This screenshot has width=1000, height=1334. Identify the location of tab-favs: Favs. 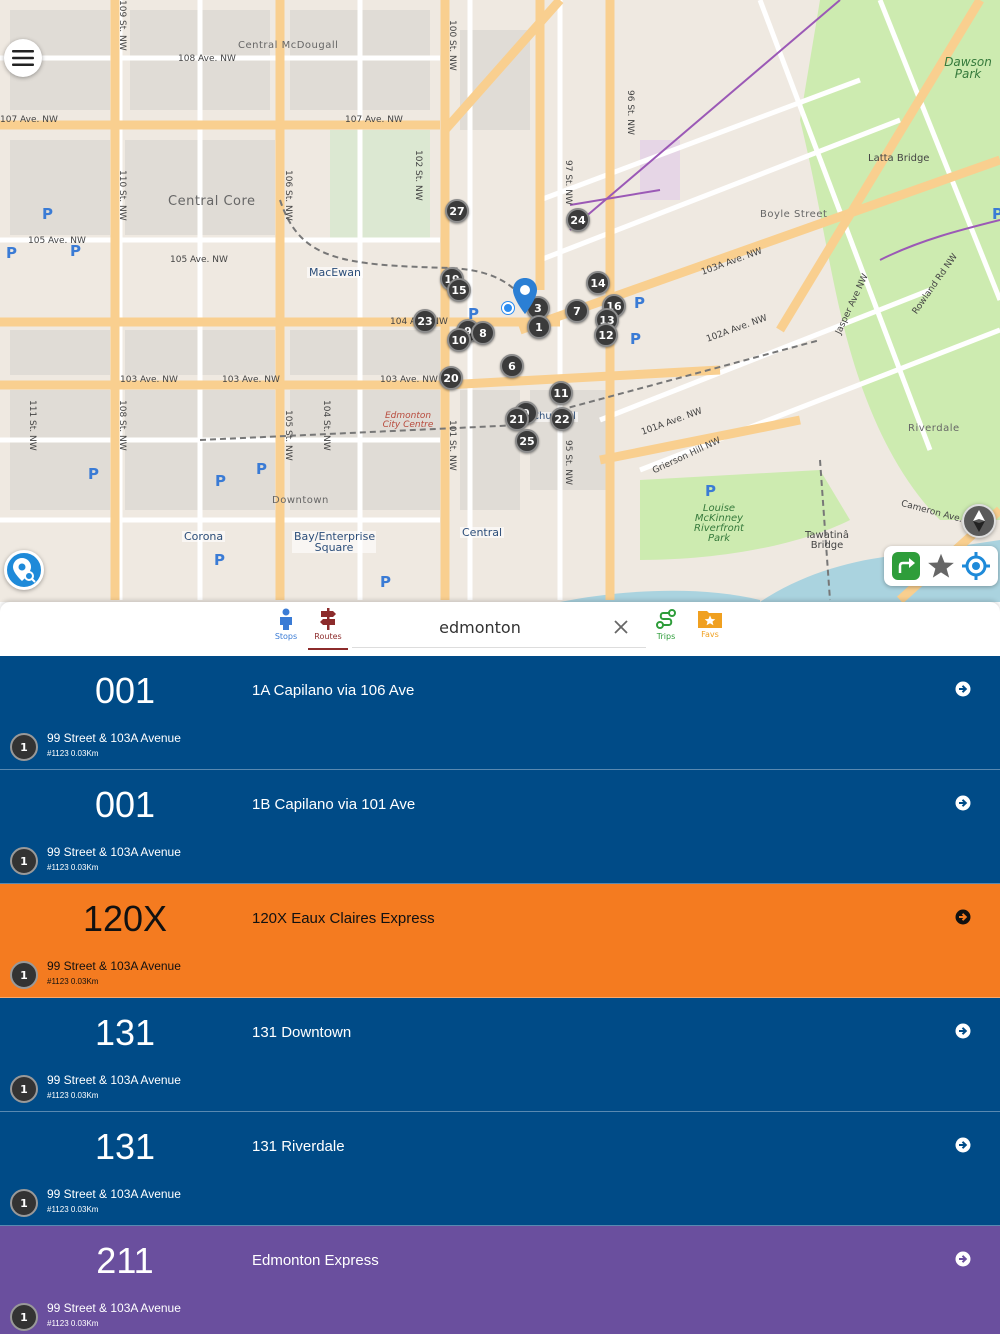
(710, 628).